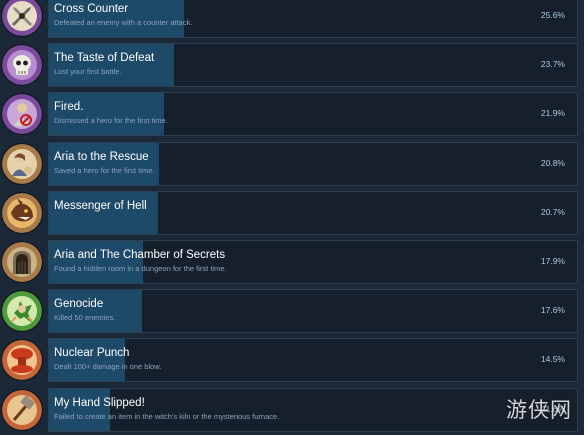 Image resolution: width=584 pixels, height=435 pixels. I want to click on achievement-title: Aria to the Rescue, so click(101, 156).